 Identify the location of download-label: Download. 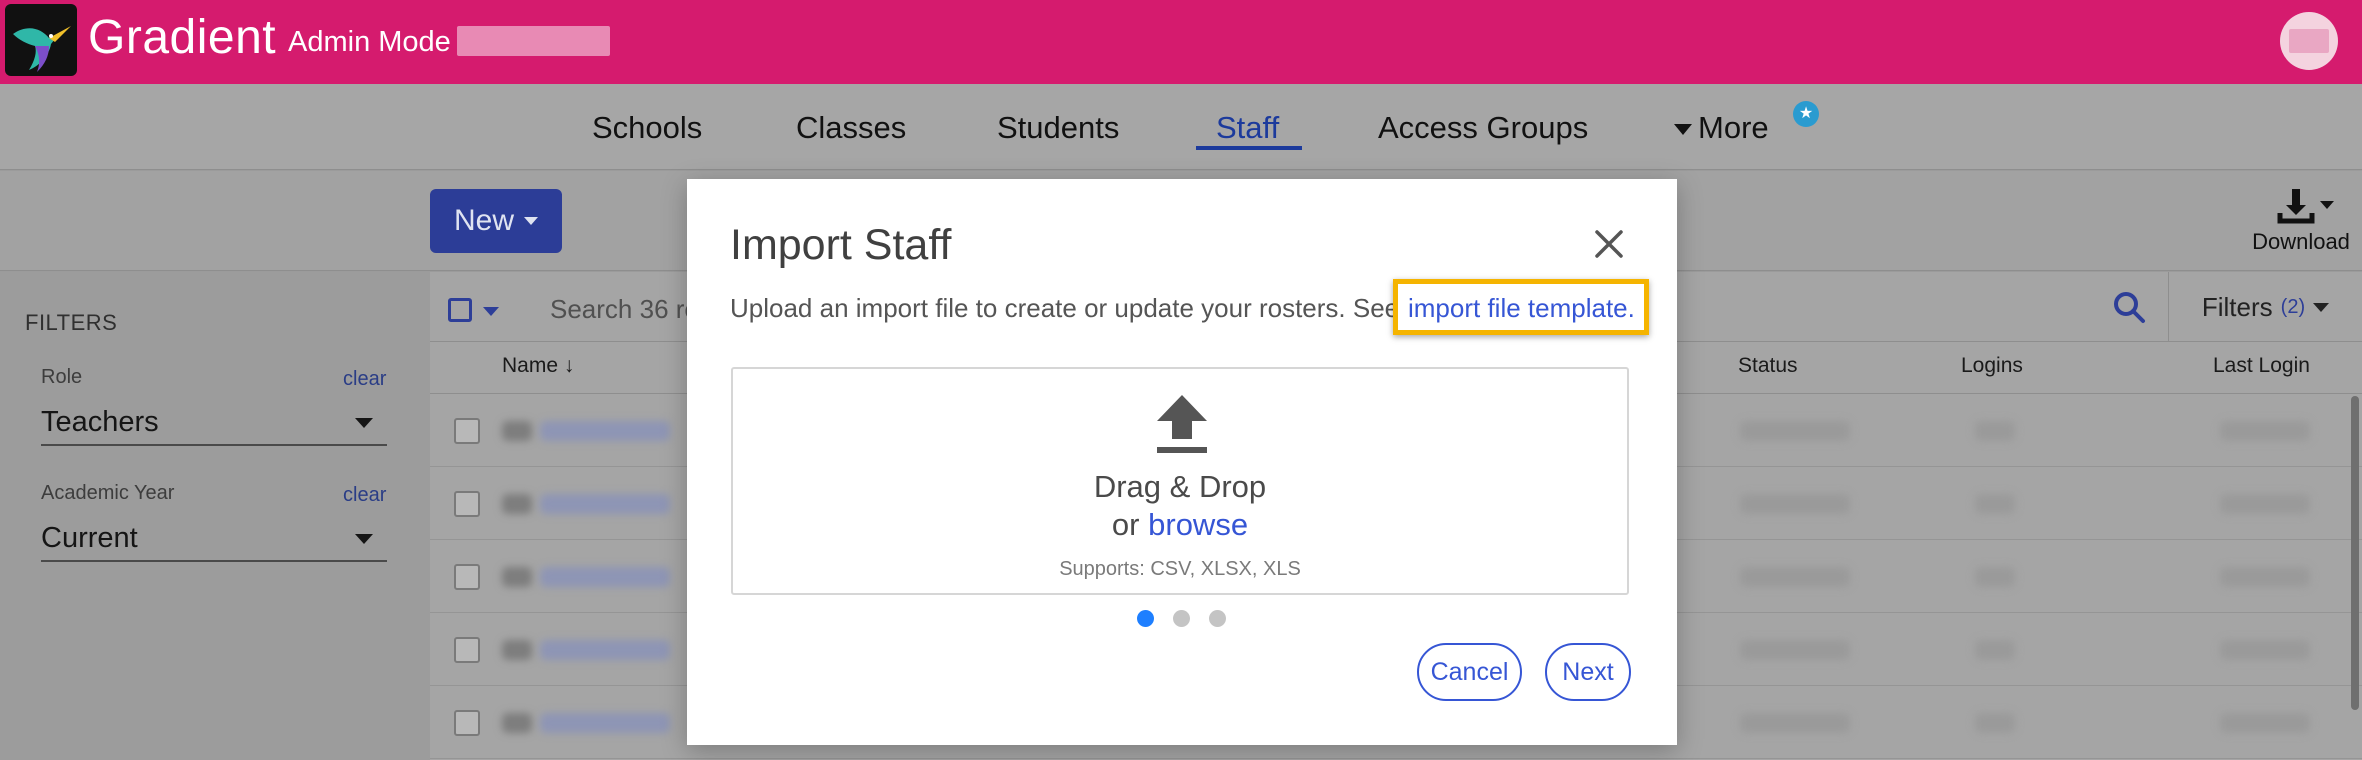
(2301, 241).